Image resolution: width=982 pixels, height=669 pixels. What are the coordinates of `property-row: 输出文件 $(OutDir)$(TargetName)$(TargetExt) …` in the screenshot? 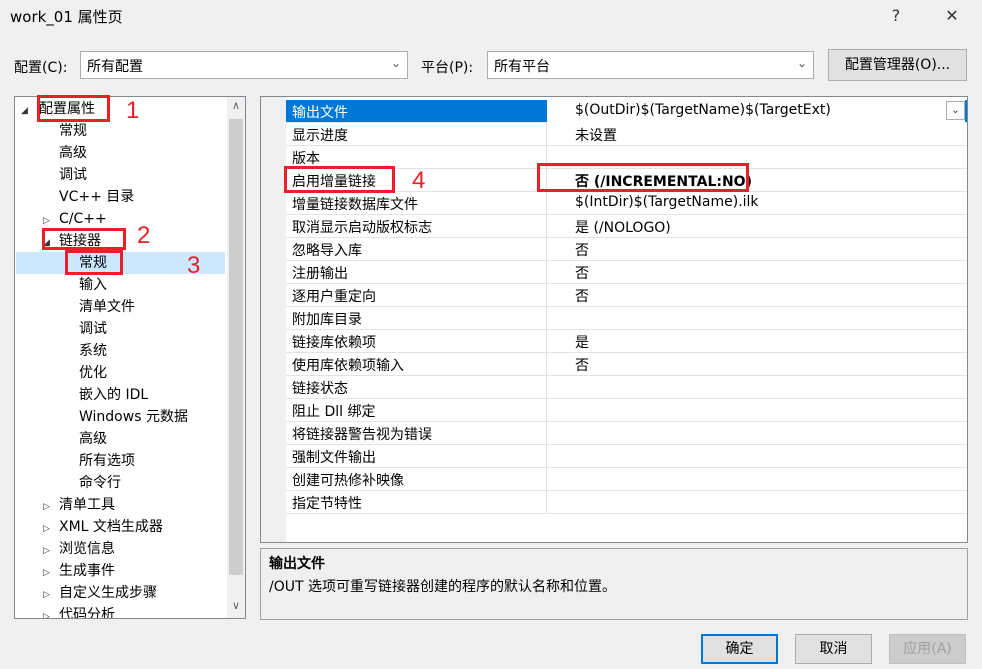 It's located at (626, 111).